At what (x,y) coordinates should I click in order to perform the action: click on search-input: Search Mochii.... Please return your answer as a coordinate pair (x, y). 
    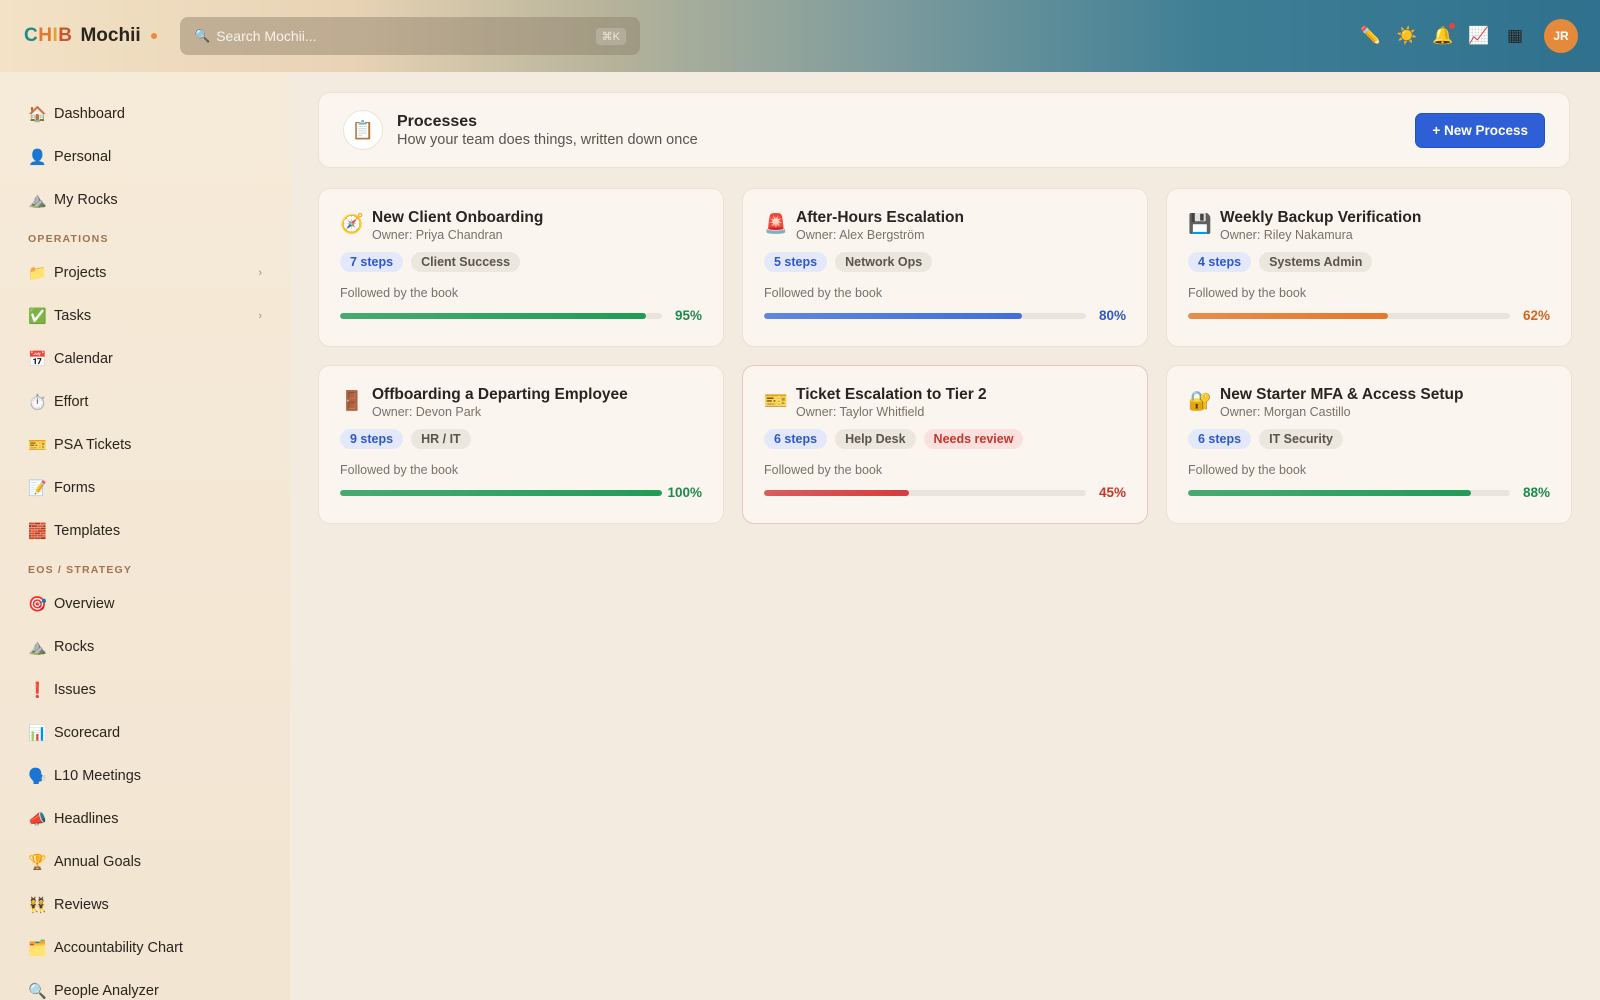
    Looking at the image, I should click on (266, 36).